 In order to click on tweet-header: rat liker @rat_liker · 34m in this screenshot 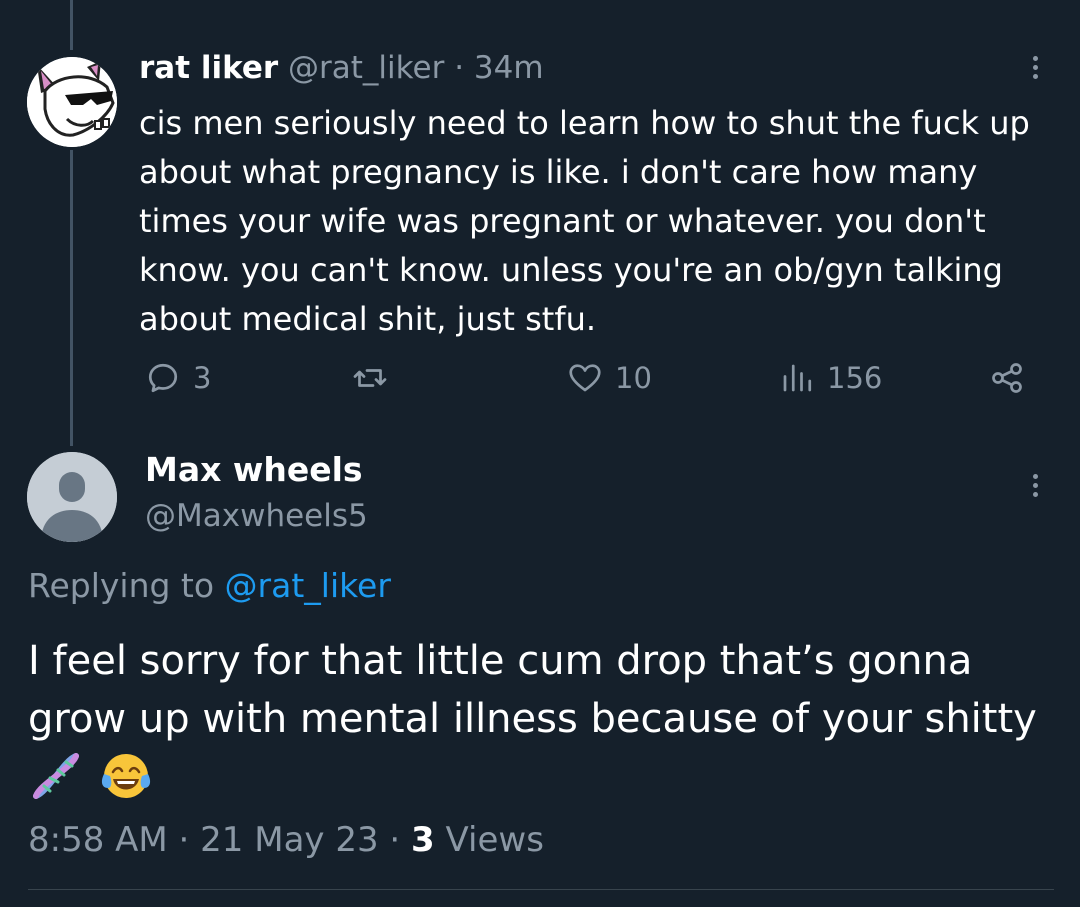, I will do `click(341, 68)`.